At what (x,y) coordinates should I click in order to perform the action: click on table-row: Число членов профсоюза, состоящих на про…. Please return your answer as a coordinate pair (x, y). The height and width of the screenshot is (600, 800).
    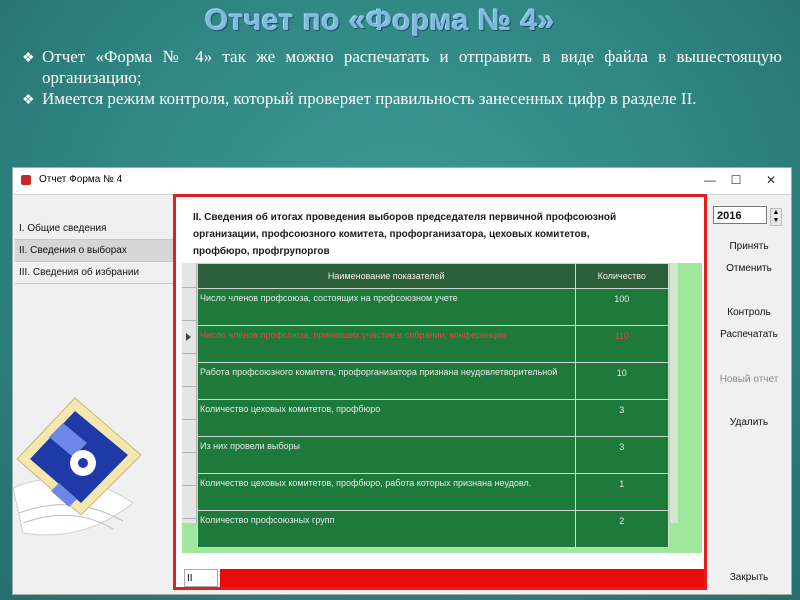
    Looking at the image, I should click on (433, 307).